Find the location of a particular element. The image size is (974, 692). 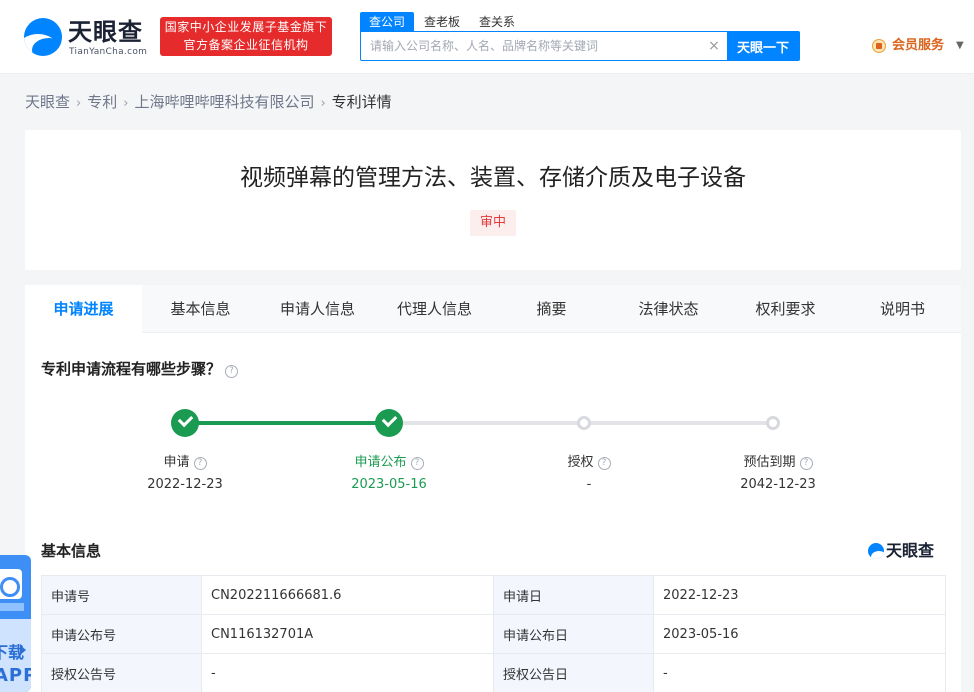

progress-track-done is located at coordinates (287, 423).